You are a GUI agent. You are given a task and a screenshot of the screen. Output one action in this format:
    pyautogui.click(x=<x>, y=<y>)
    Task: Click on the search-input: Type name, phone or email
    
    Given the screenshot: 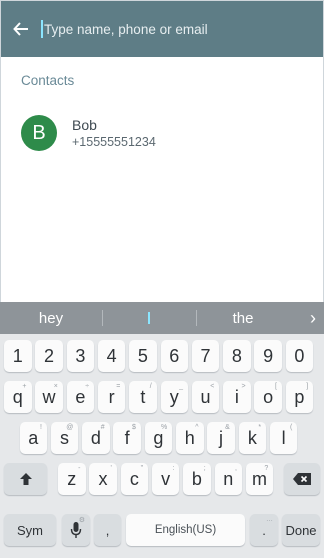 What is the action you would take?
    pyautogui.click(x=182, y=29)
    